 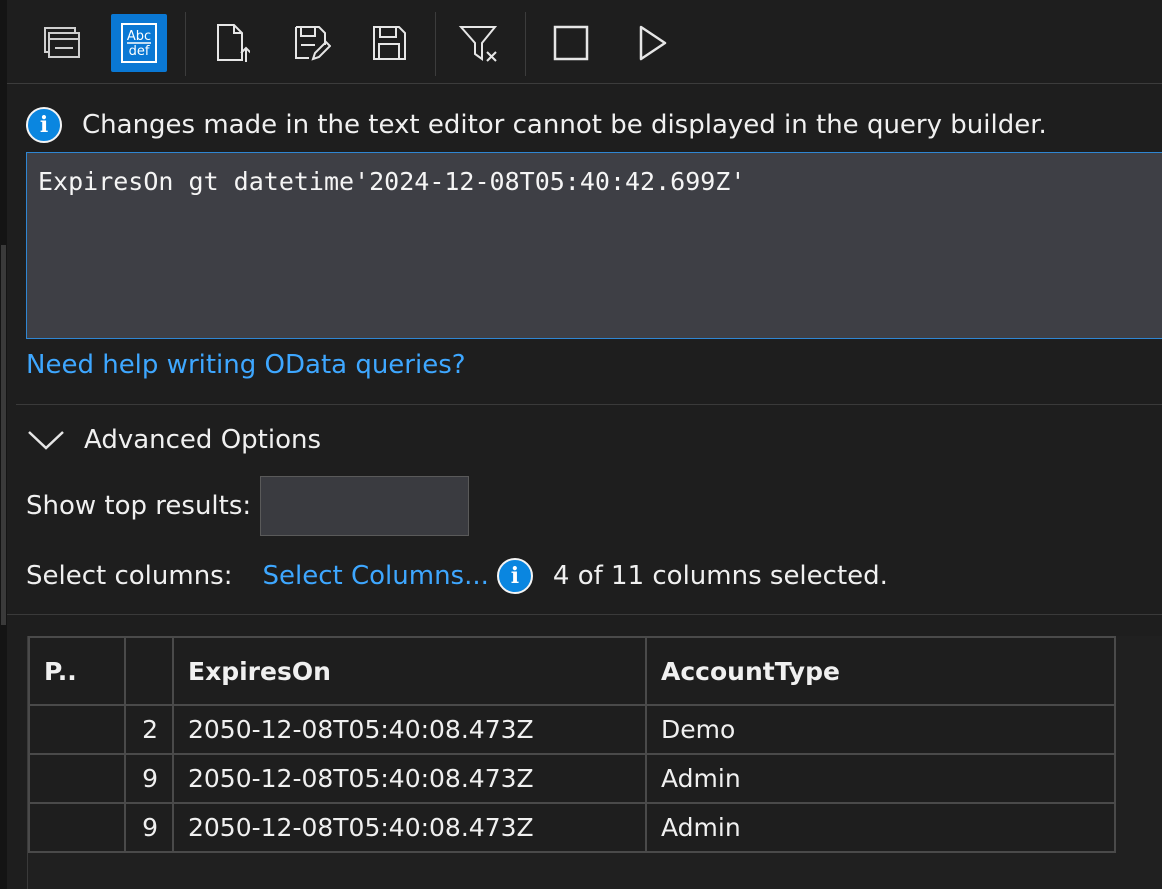 What do you see at coordinates (139, 36) in the screenshot?
I see `icon-text-top: Abc` at bounding box center [139, 36].